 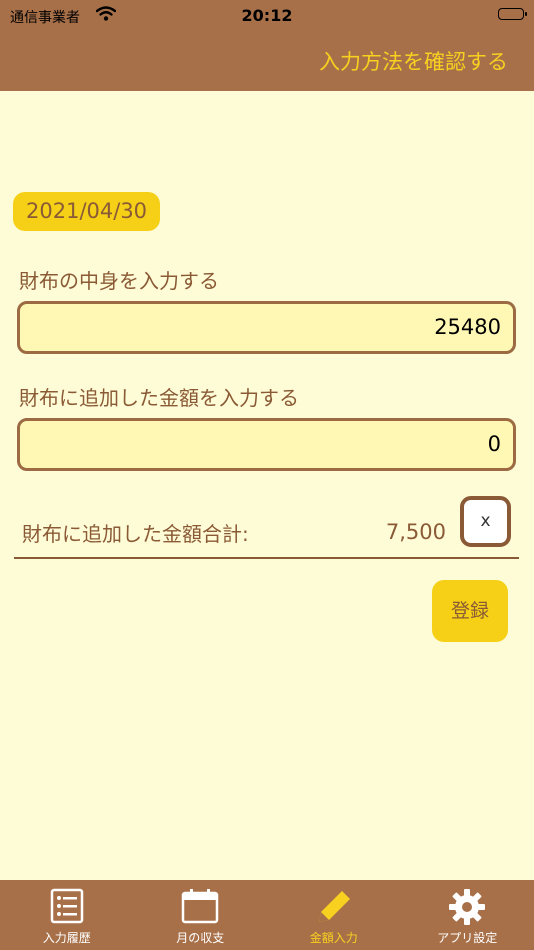 What do you see at coordinates (470, 611) in the screenshot?
I see `register-button: 登録` at bounding box center [470, 611].